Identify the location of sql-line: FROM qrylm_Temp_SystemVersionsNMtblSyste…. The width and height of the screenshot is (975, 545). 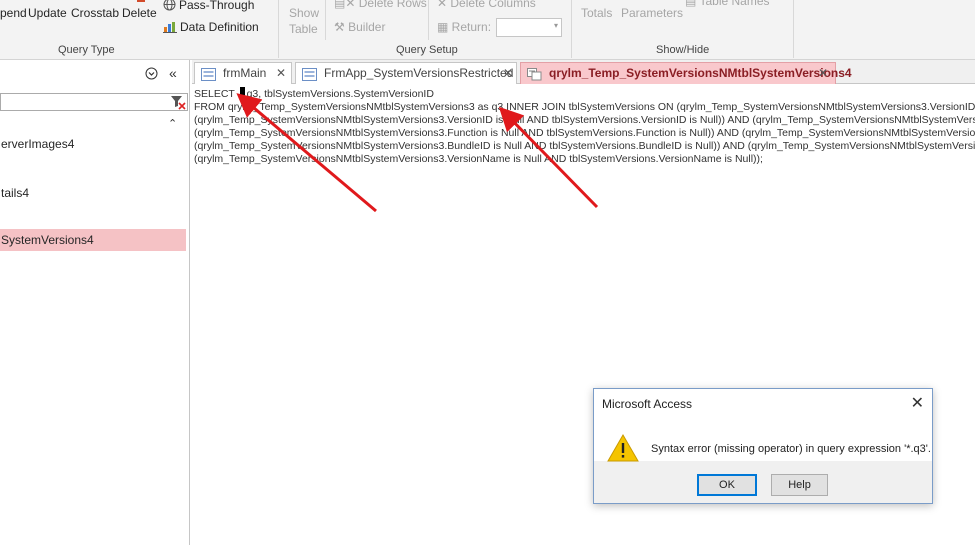
(584, 107).